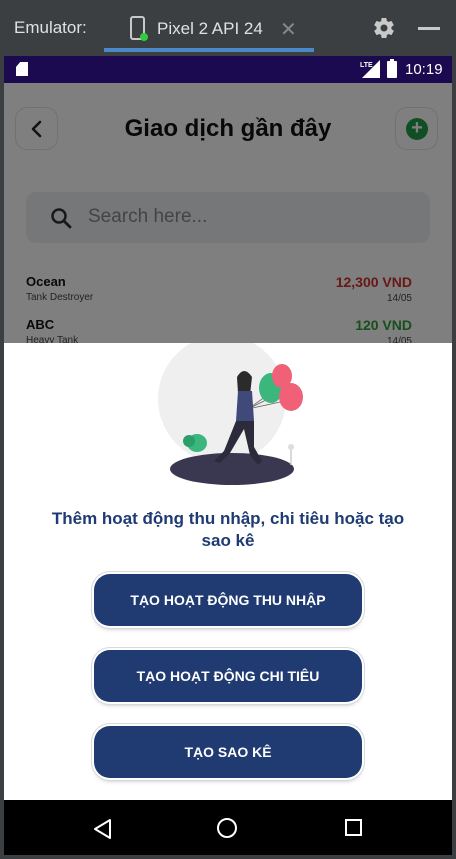 The height and width of the screenshot is (859, 456). I want to click on woman-with-balloons-illustration, so click(230, 414).